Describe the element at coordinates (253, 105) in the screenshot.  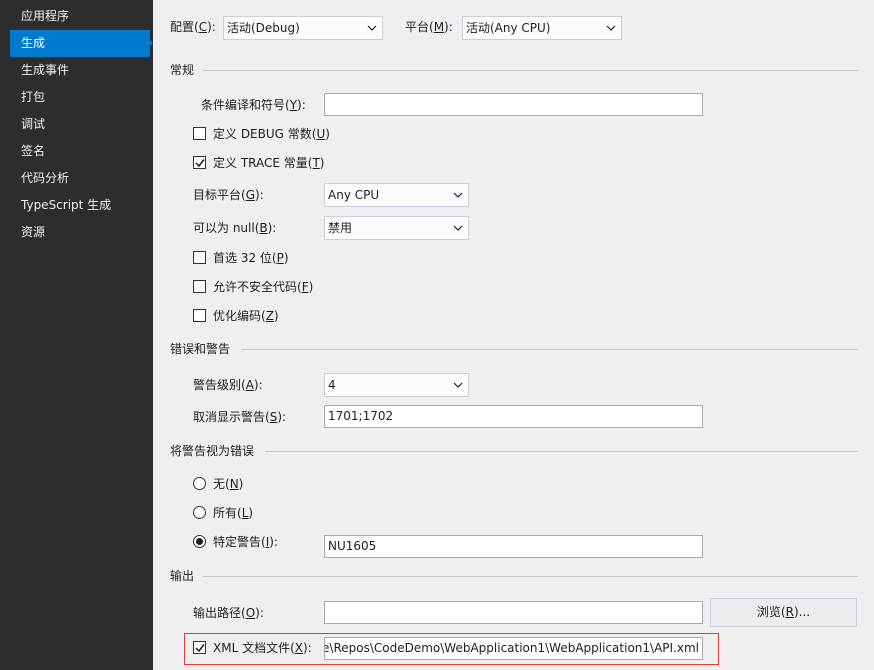
I see `symbols-label: 条件编译和符号(Y):` at that location.